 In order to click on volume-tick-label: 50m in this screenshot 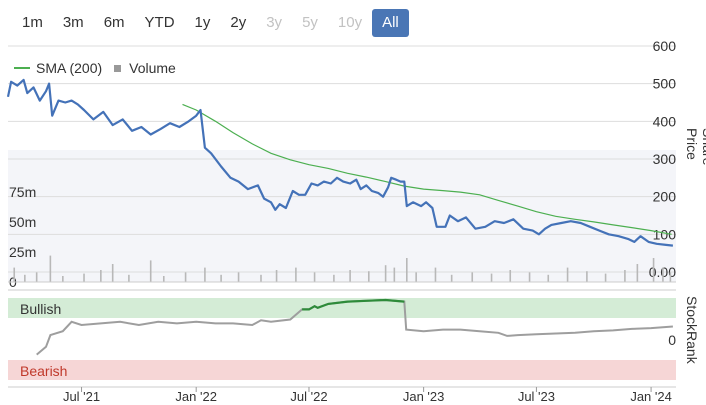, I will do `click(22, 222)`.